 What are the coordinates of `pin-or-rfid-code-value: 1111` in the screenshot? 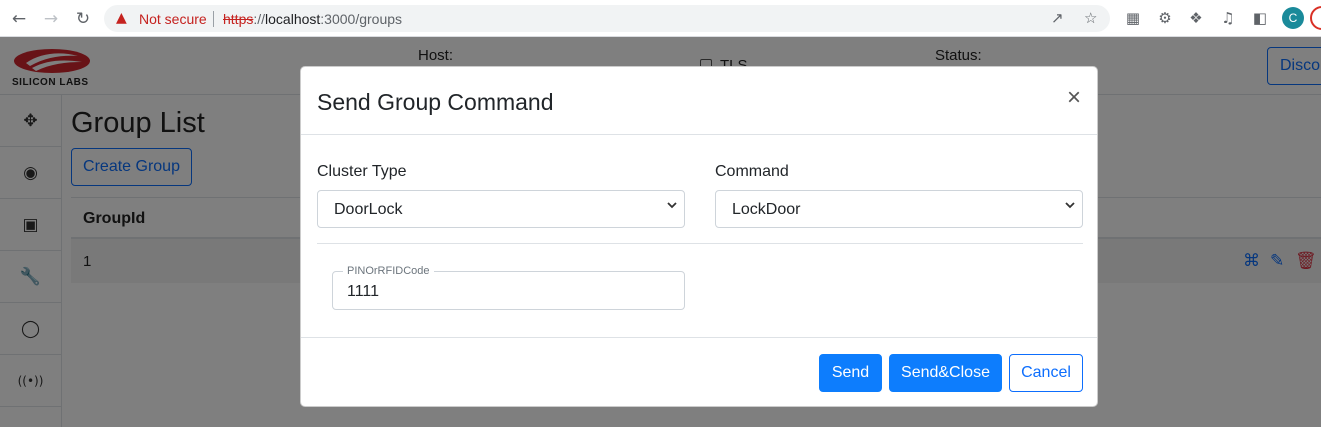 It's located at (363, 291).